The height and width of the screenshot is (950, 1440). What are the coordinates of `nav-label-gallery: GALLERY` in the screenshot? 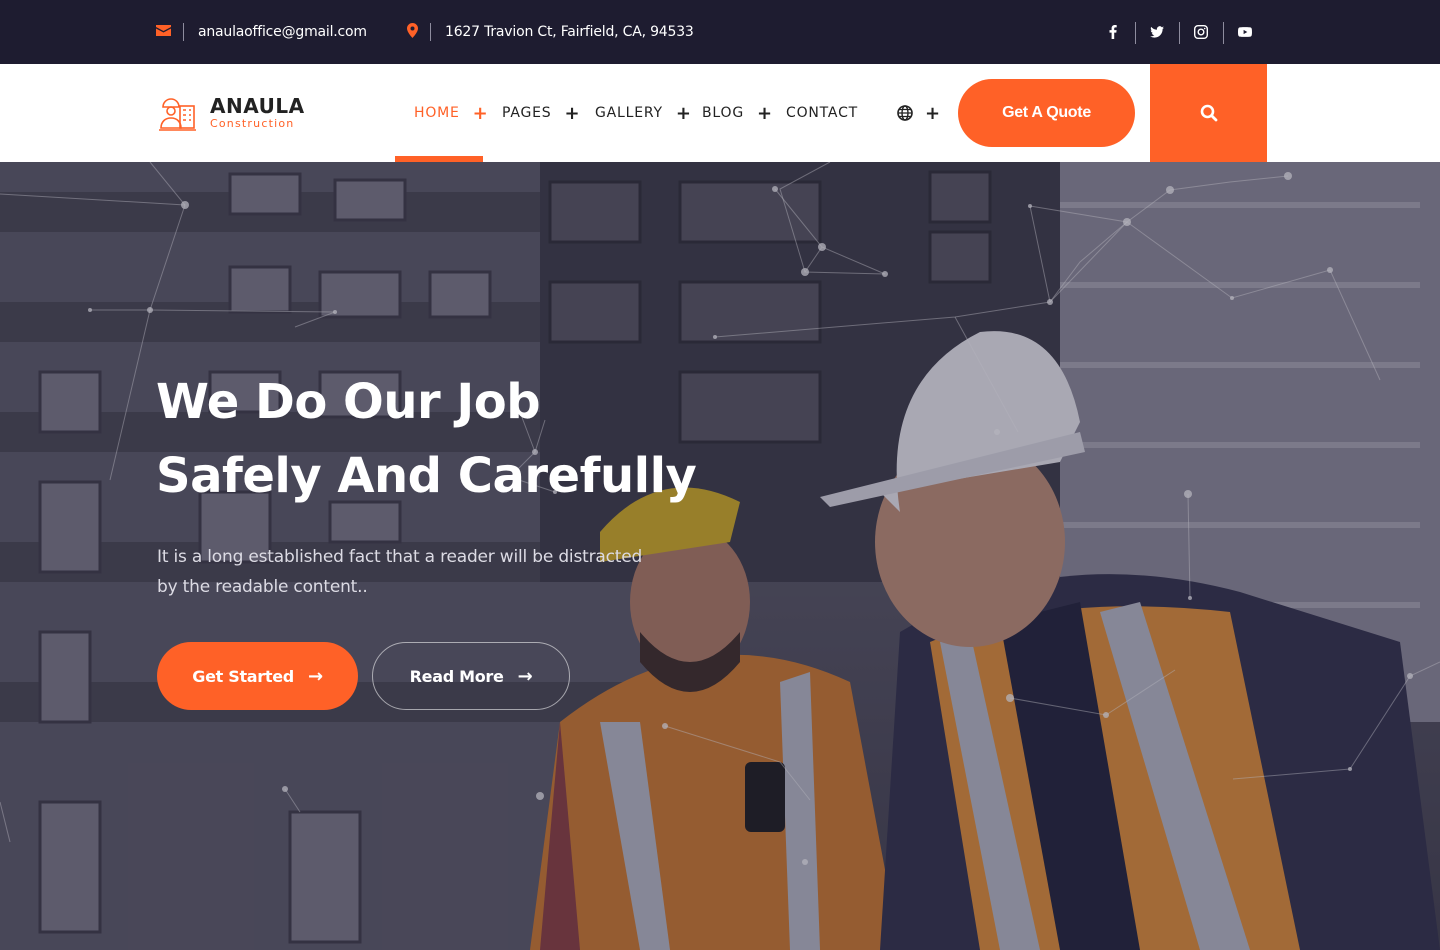 It's located at (629, 113).